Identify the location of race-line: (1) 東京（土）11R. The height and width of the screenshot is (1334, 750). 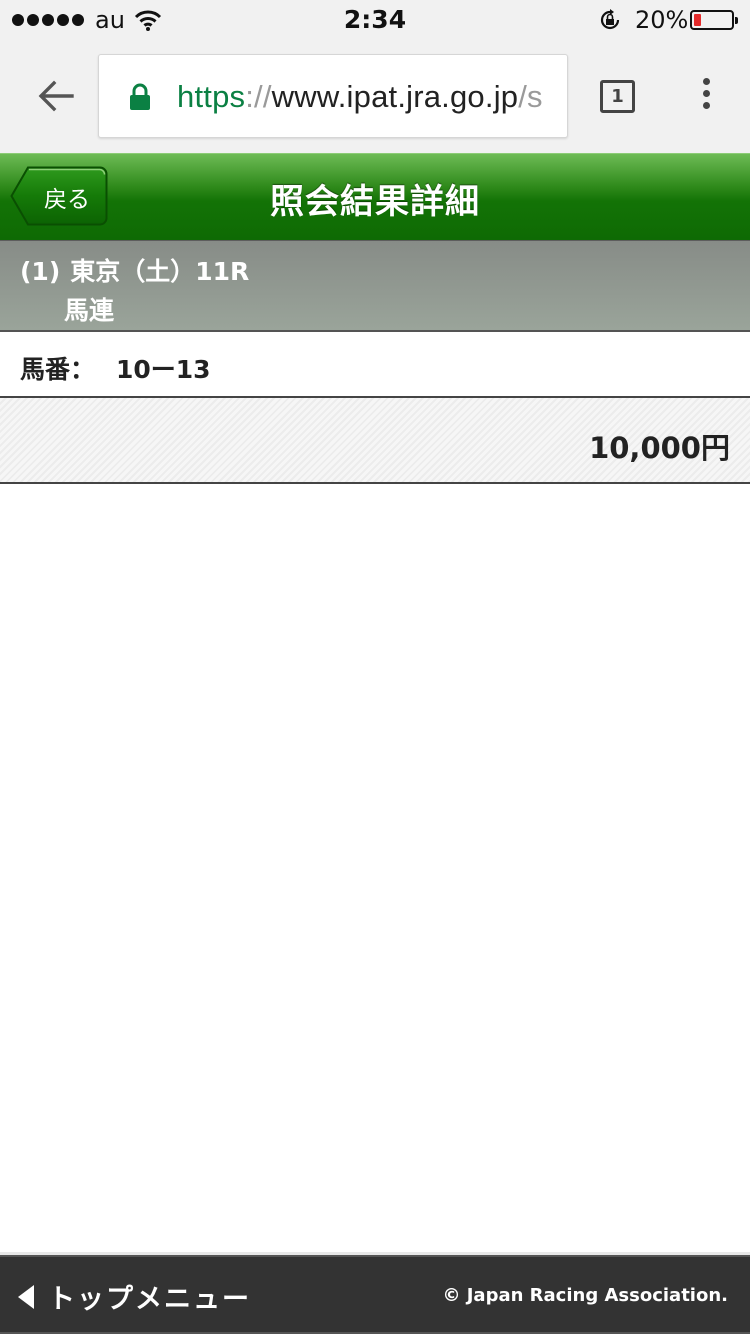
(134, 270).